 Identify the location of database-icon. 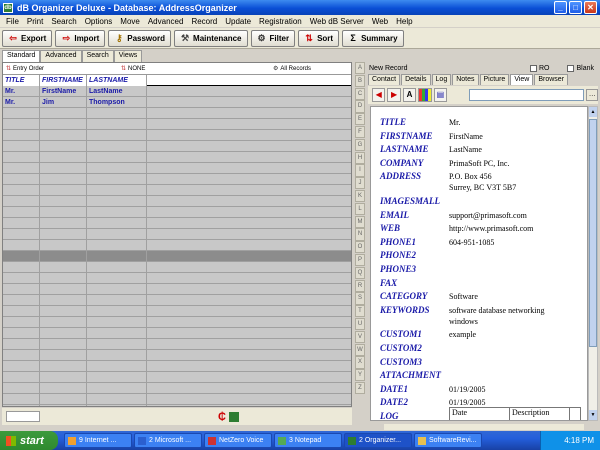
(233, 416).